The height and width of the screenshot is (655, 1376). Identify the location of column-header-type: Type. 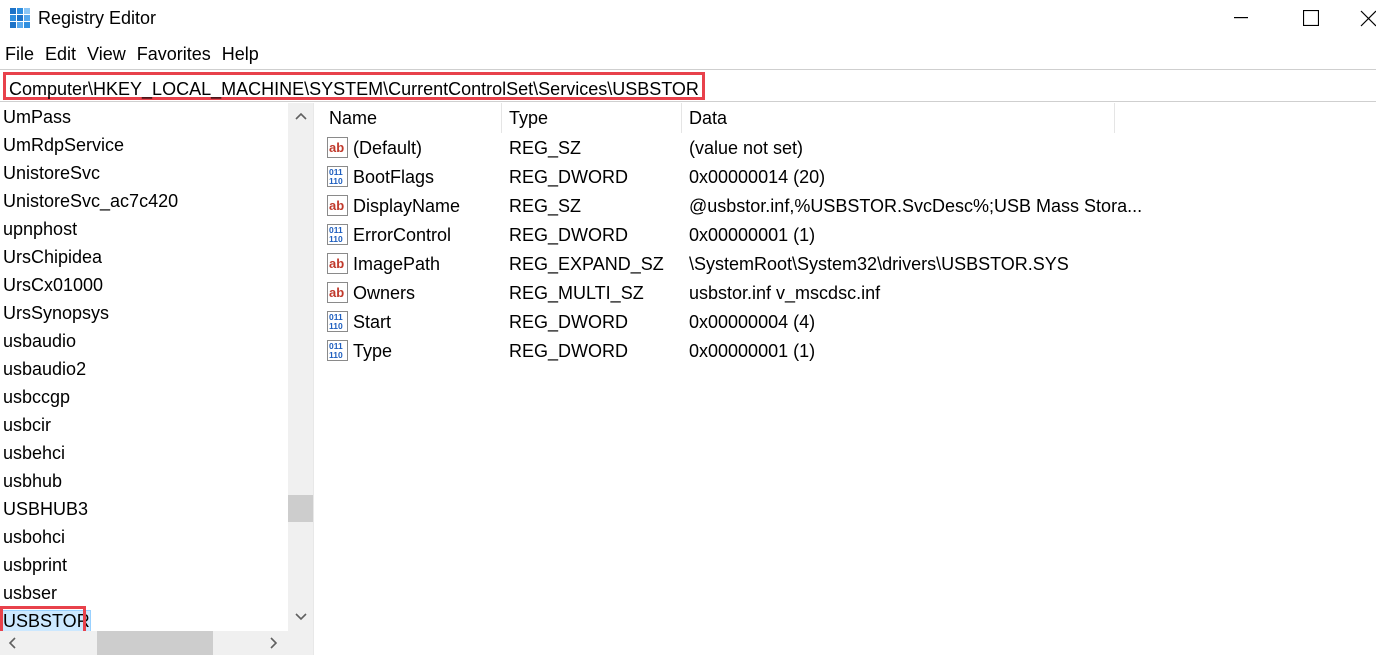
(592, 118).